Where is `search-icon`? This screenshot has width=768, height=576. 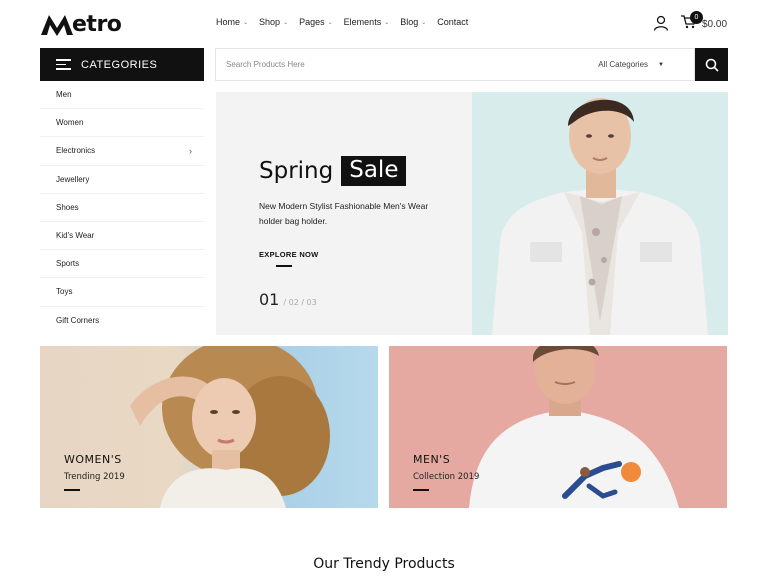 search-icon is located at coordinates (712, 65).